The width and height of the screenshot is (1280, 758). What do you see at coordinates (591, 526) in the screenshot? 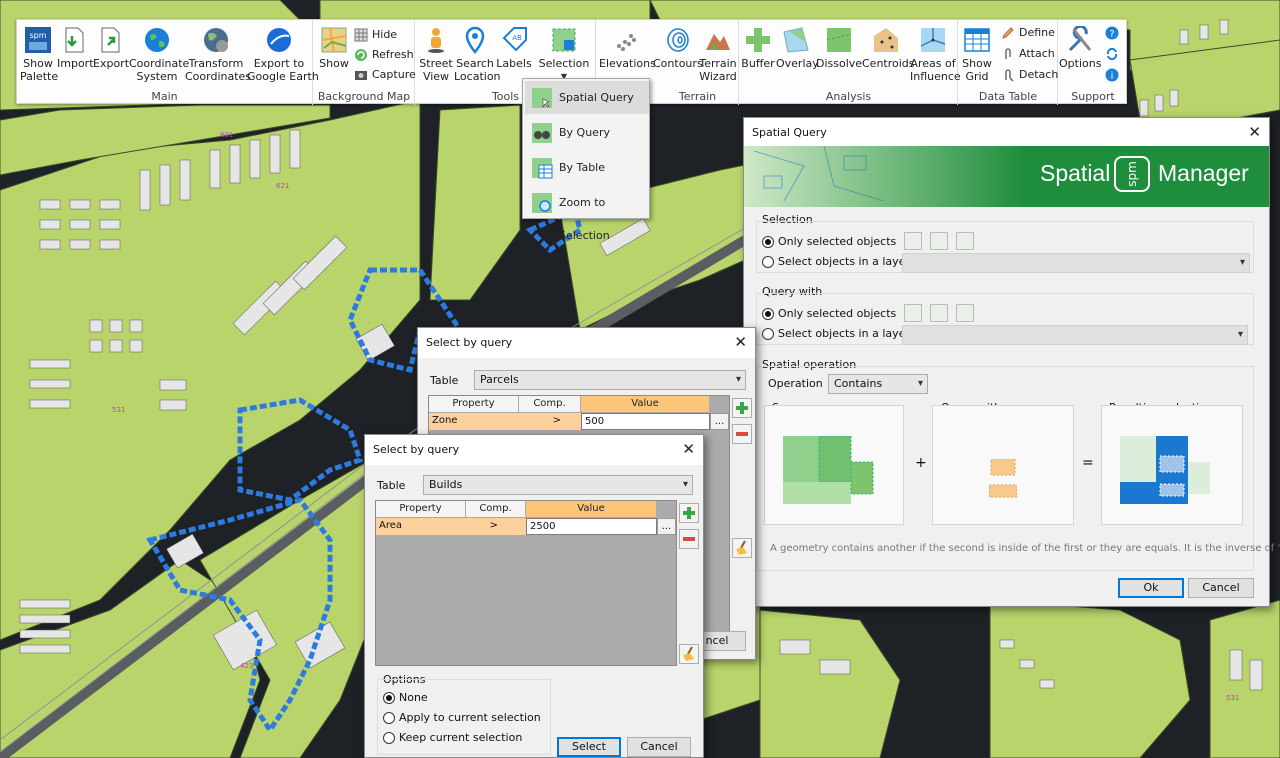
I see `front-row-value-input: 2500` at bounding box center [591, 526].